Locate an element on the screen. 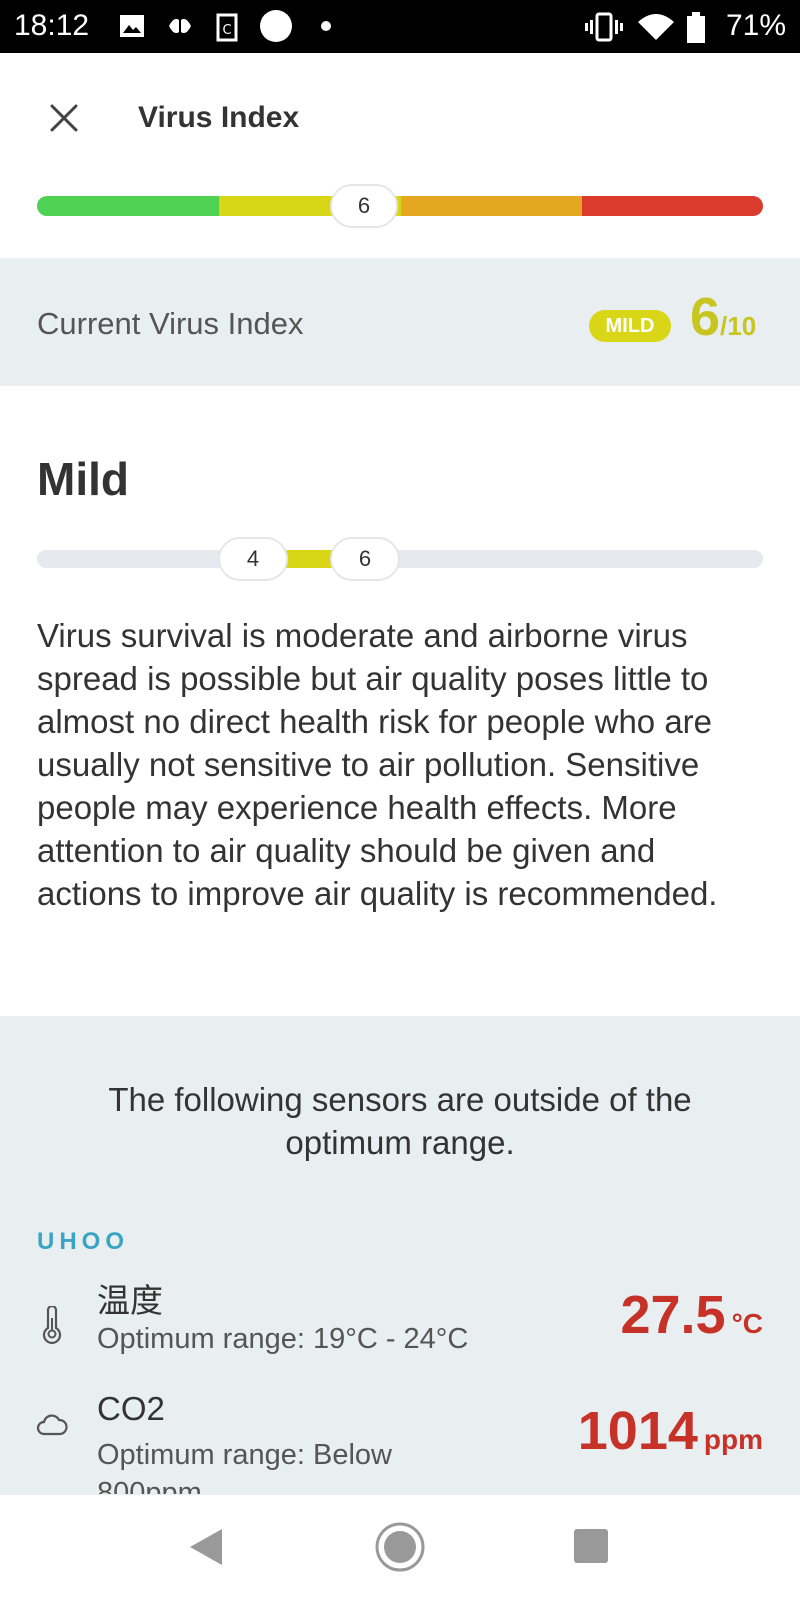  sensor-value-unit: °C is located at coordinates (747, 1323).